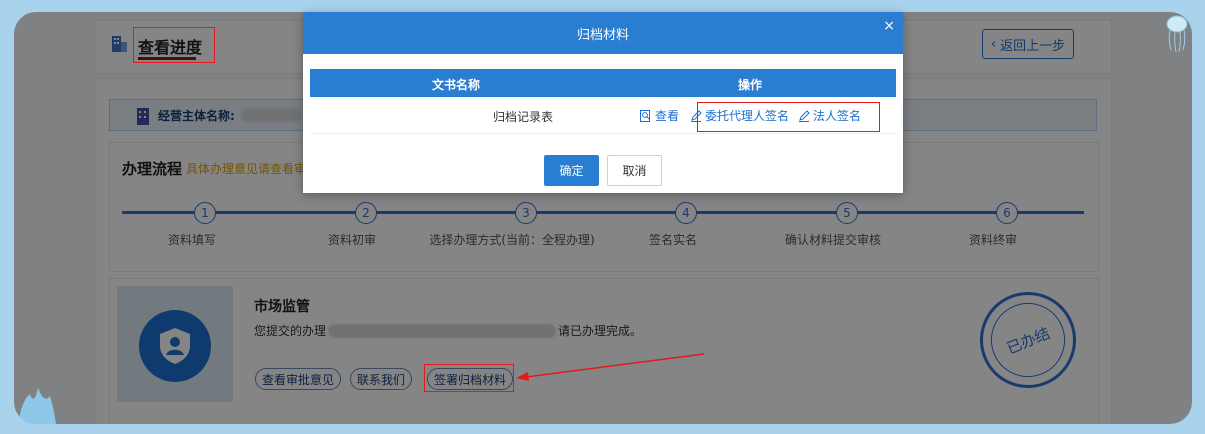 This screenshot has height=434, width=1205. I want to click on modal-title: 归档材料, so click(602, 35).